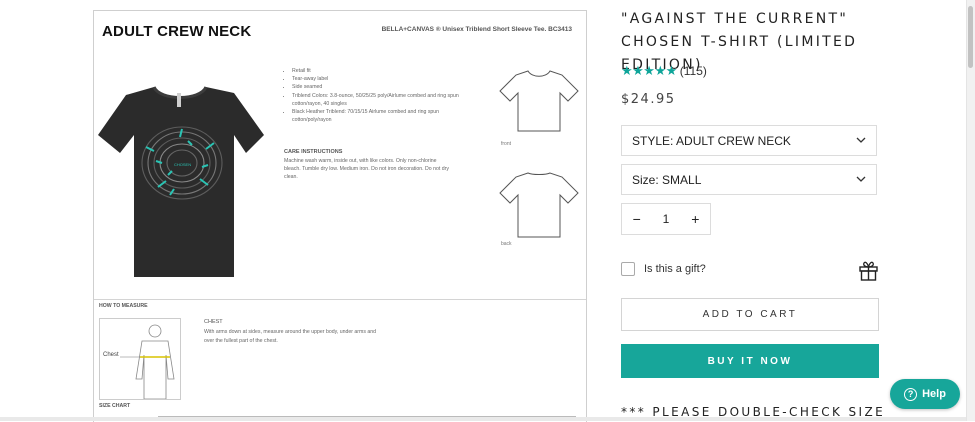 This screenshot has width=975, height=422. What do you see at coordinates (693, 71) in the screenshot?
I see `review-count: (115)` at bounding box center [693, 71].